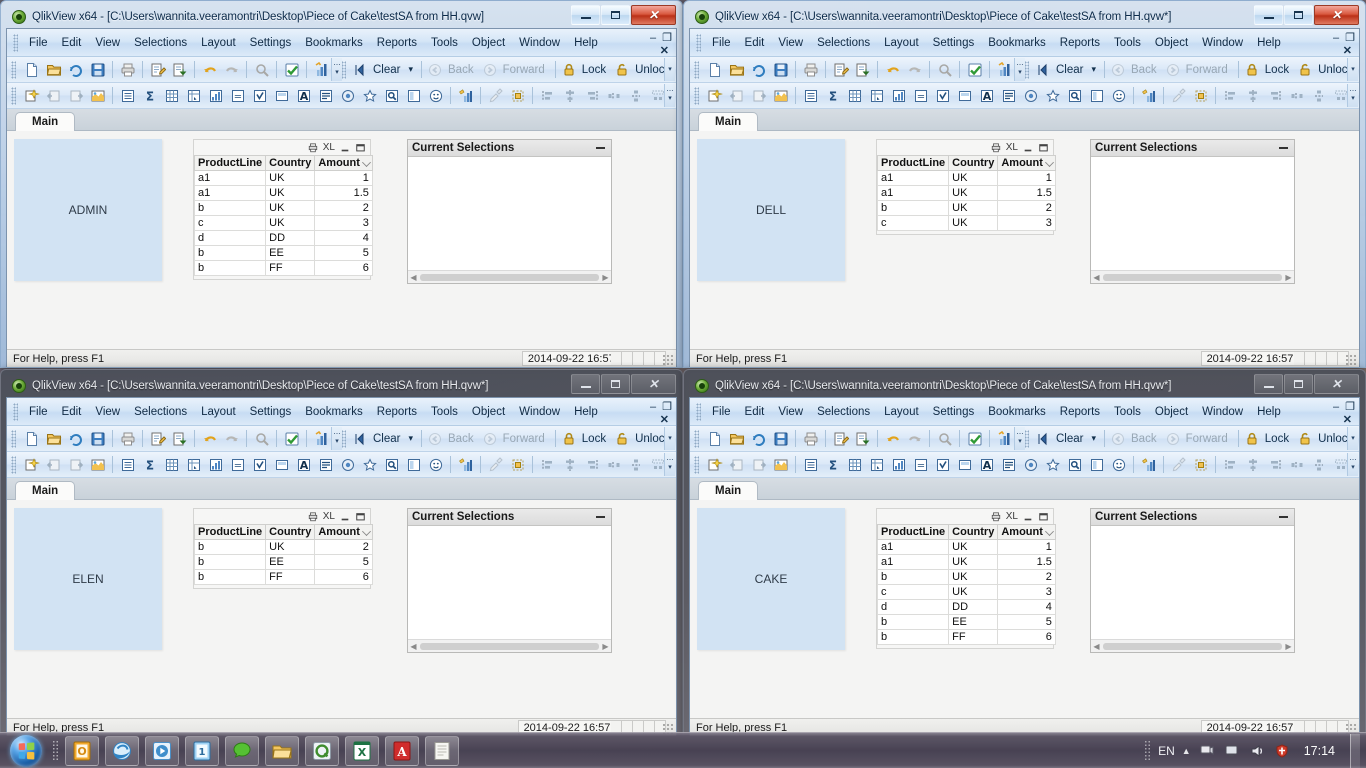 Image resolution: width=1366 pixels, height=768 pixels. What do you see at coordinates (1019, 438) in the screenshot?
I see `toolbar-overflow-button: ⋯ ▾` at bounding box center [1019, 438].